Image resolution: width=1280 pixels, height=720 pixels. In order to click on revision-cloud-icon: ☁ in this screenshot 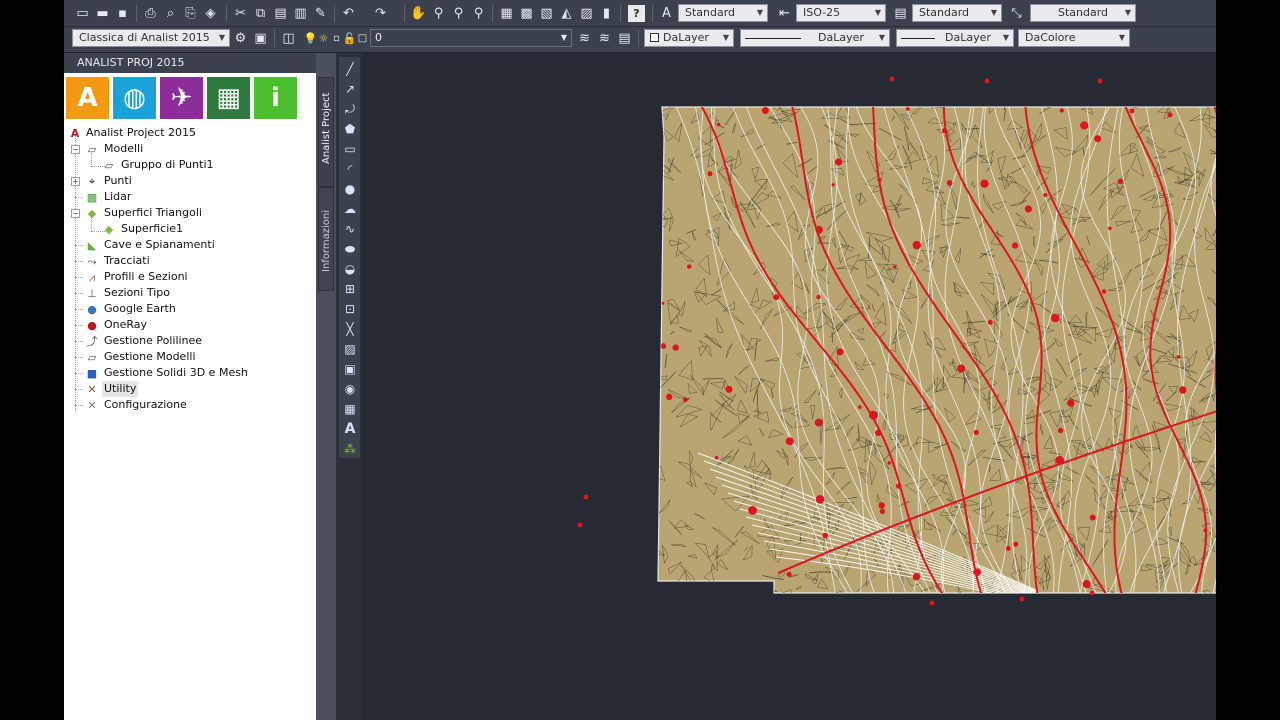, I will do `click(350, 209)`.